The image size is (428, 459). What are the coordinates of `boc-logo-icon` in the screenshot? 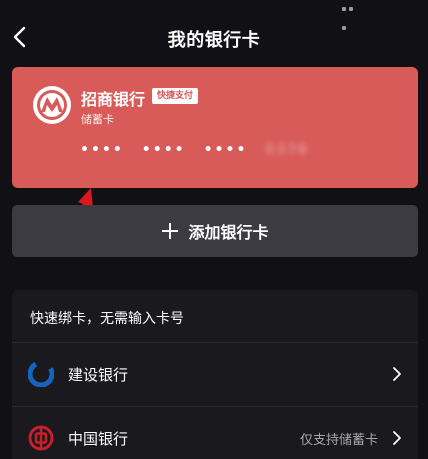 It's located at (41, 438).